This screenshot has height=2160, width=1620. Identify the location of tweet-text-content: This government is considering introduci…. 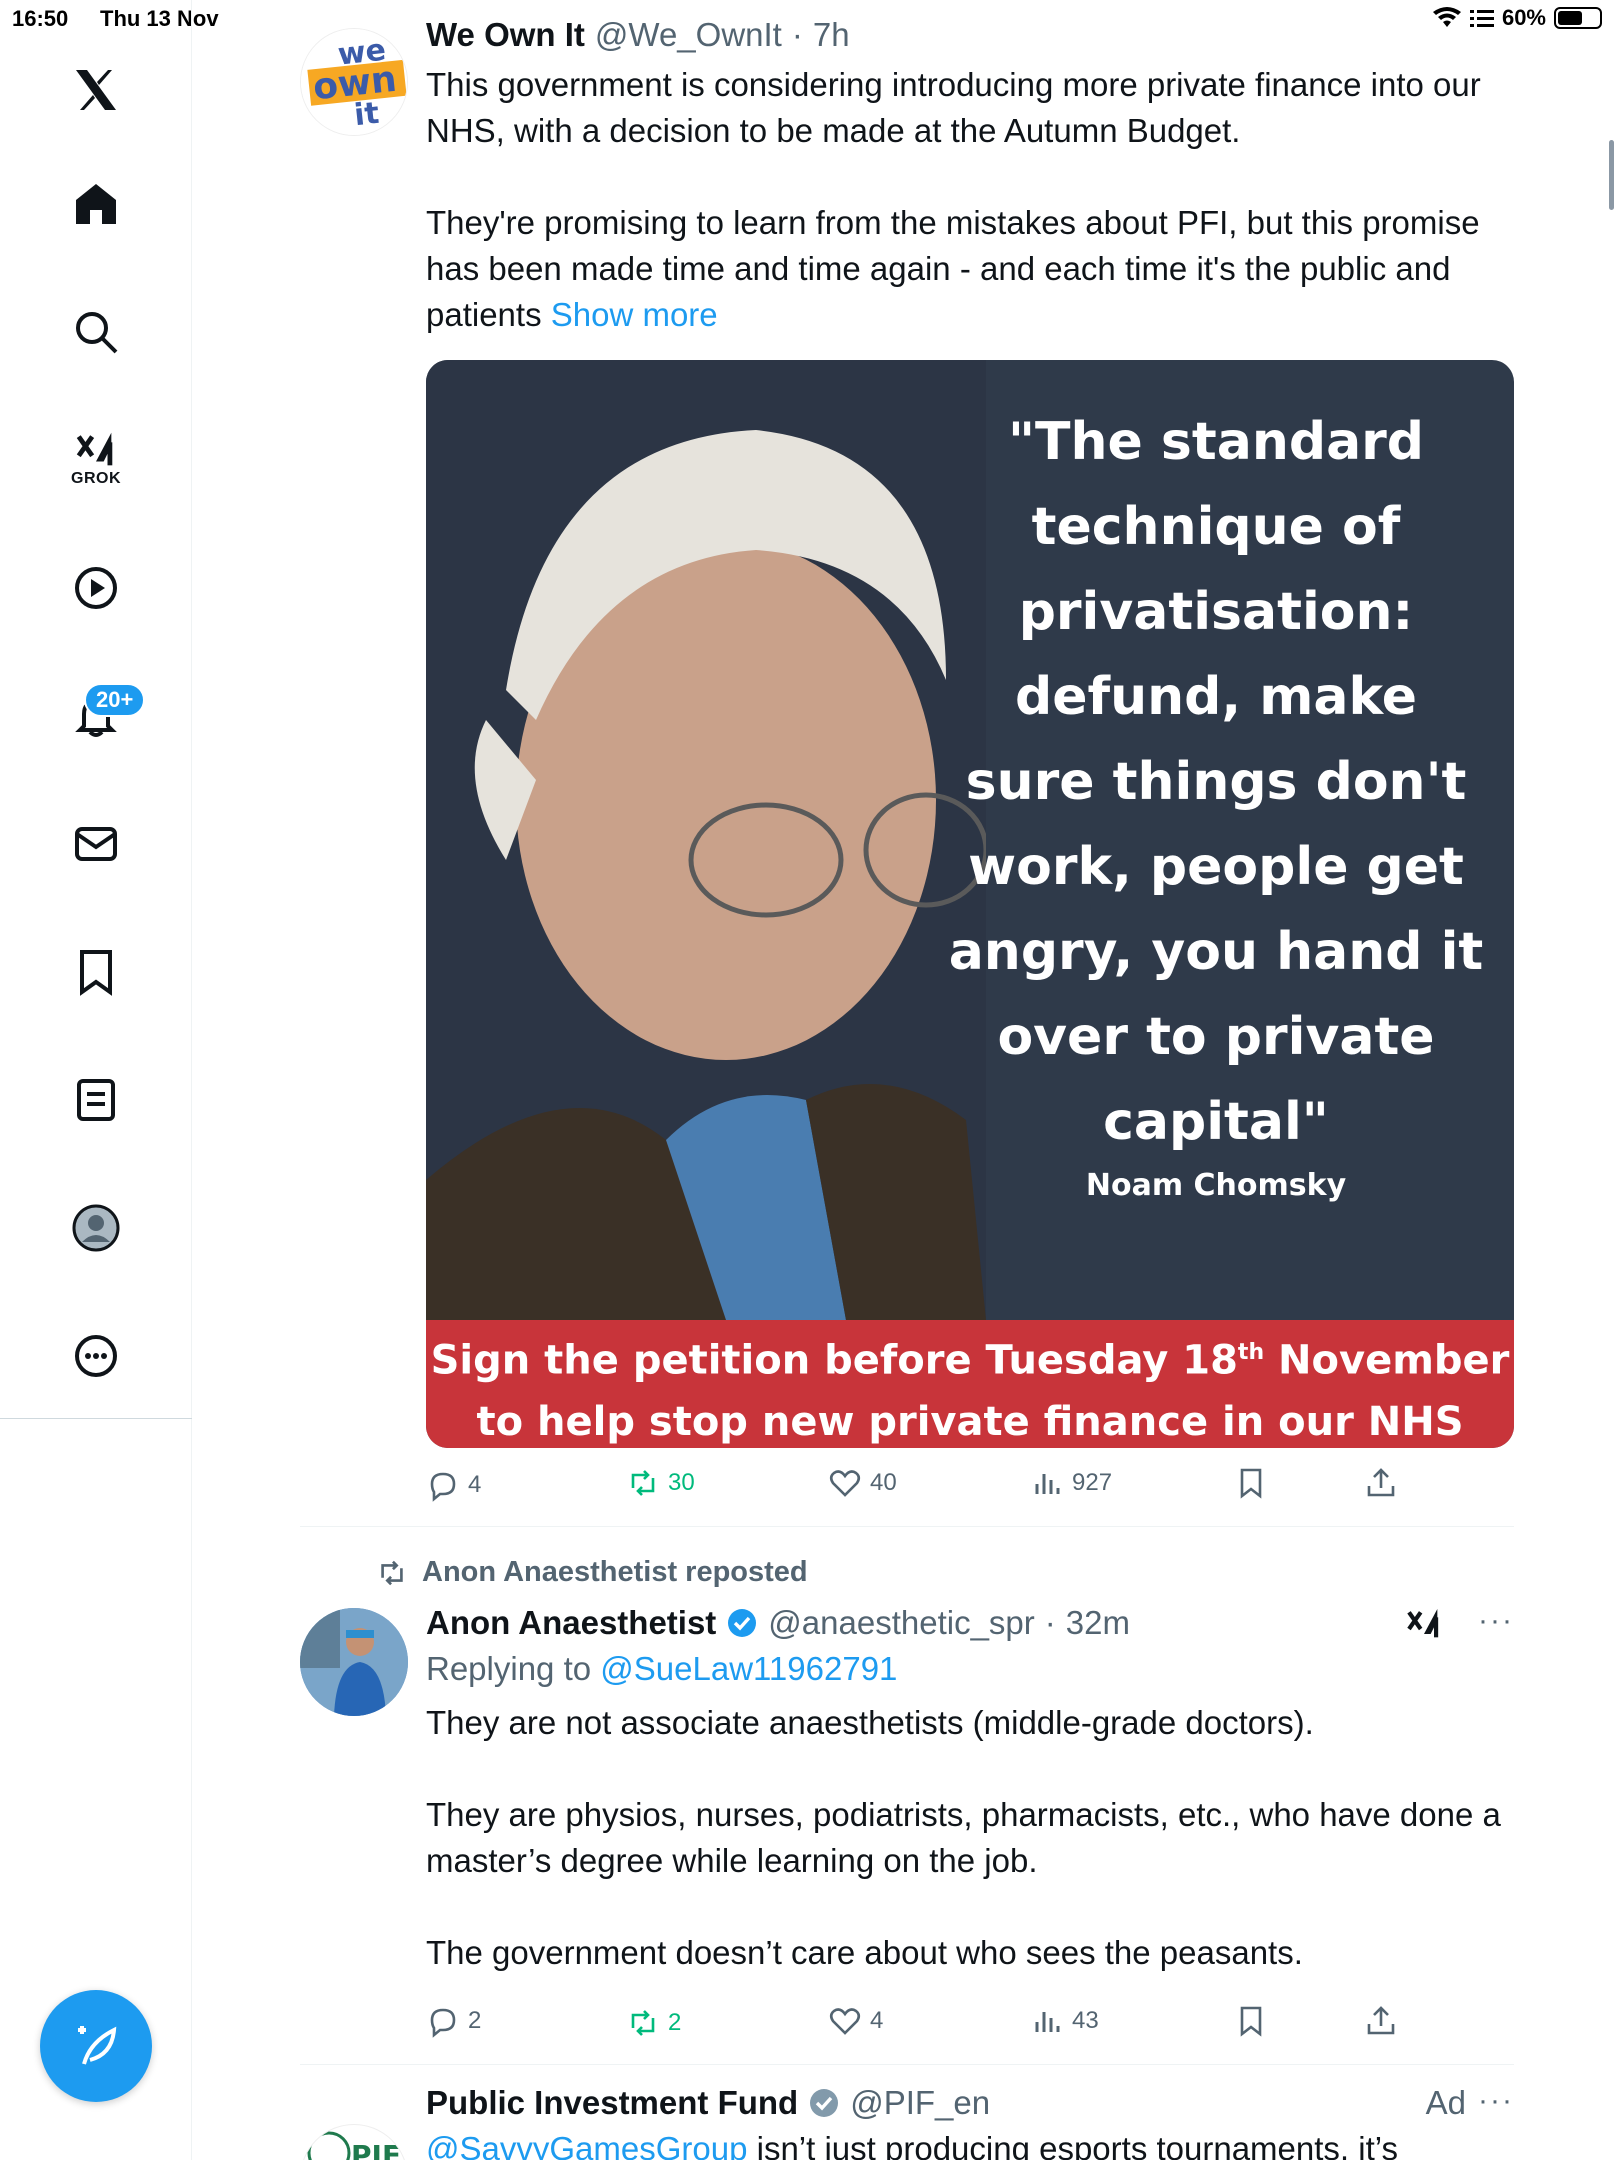
(953, 199).